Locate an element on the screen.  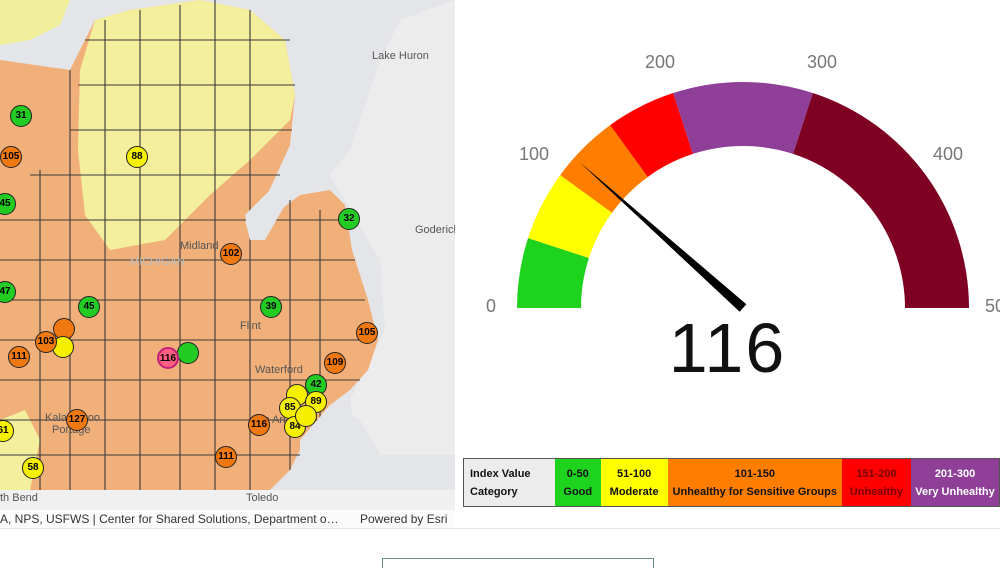
place-label: Flint is located at coordinates (250, 326).